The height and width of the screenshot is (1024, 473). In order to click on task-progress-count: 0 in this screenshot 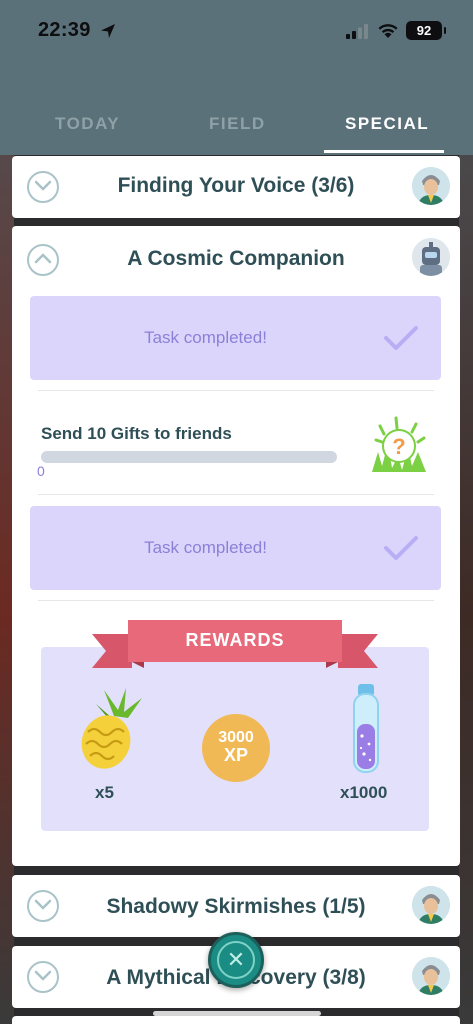, I will do `click(41, 471)`.